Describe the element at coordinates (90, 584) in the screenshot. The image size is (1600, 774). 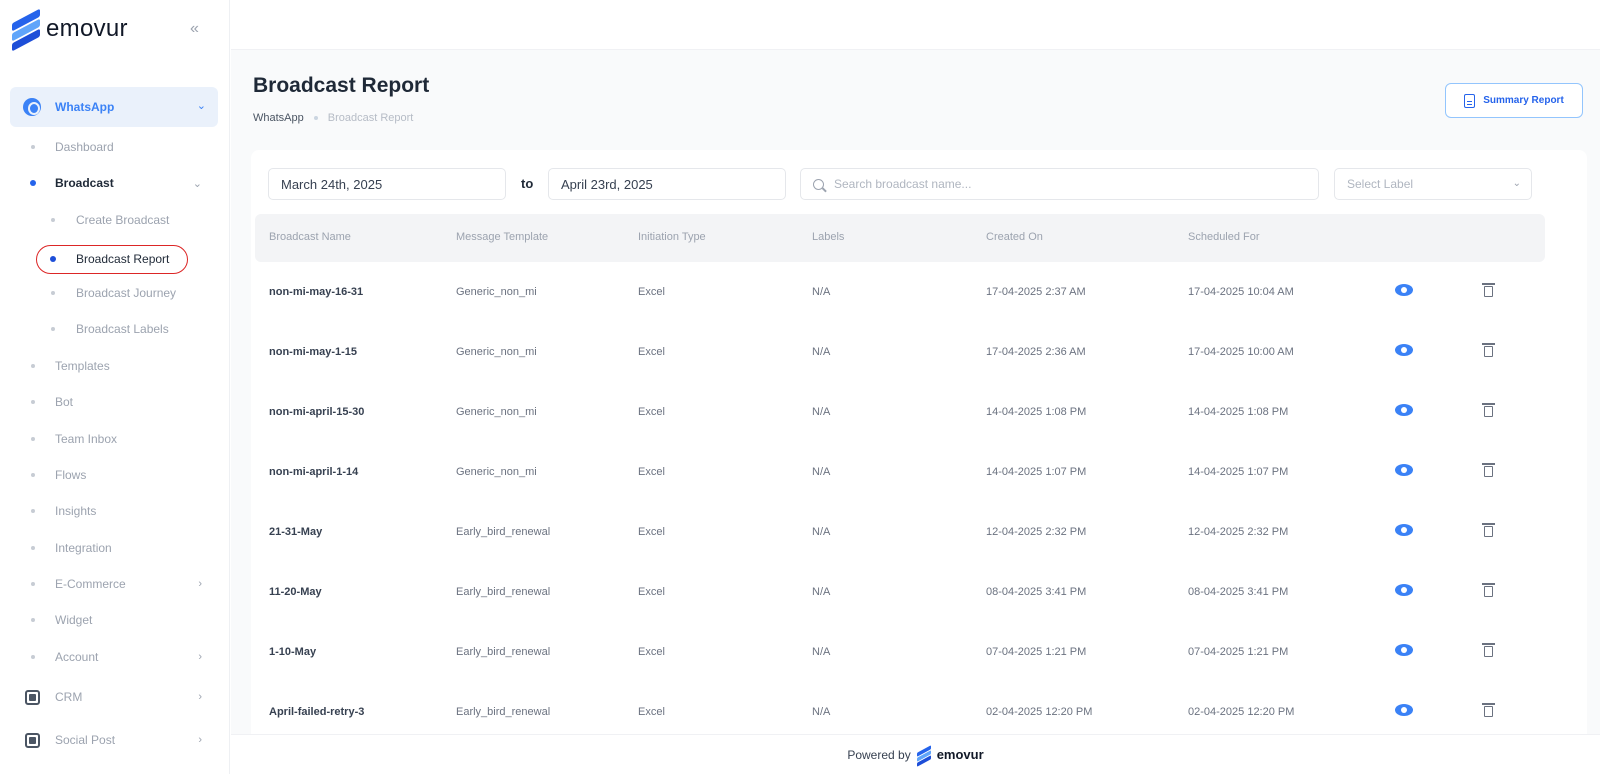
I see `sidebar-item-label: E-Commerce` at that location.